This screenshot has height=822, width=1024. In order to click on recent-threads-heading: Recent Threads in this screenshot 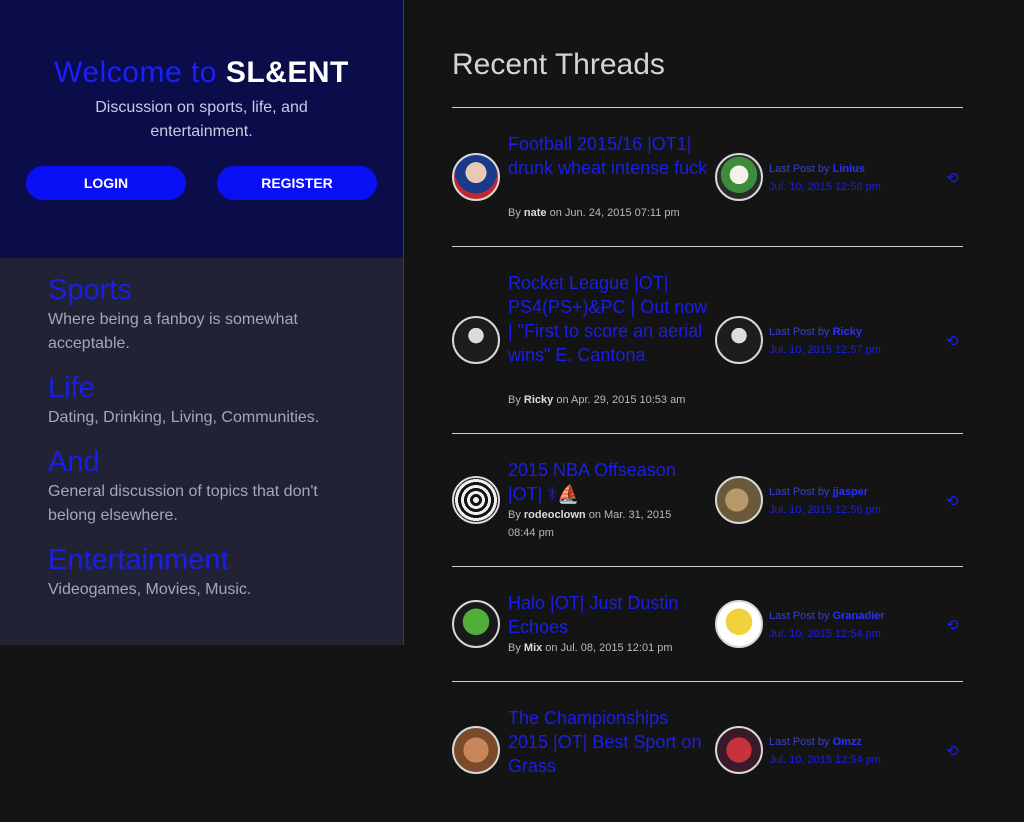, I will do `click(707, 78)`.